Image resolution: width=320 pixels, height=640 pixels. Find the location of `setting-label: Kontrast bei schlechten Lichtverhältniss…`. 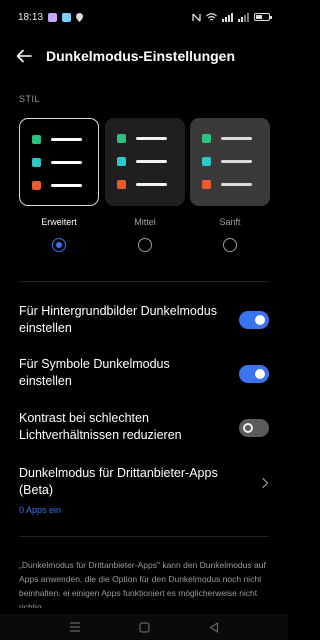

setting-label: Kontrast bei schlechten Lichtverhältniss… is located at coordinates (100, 426).